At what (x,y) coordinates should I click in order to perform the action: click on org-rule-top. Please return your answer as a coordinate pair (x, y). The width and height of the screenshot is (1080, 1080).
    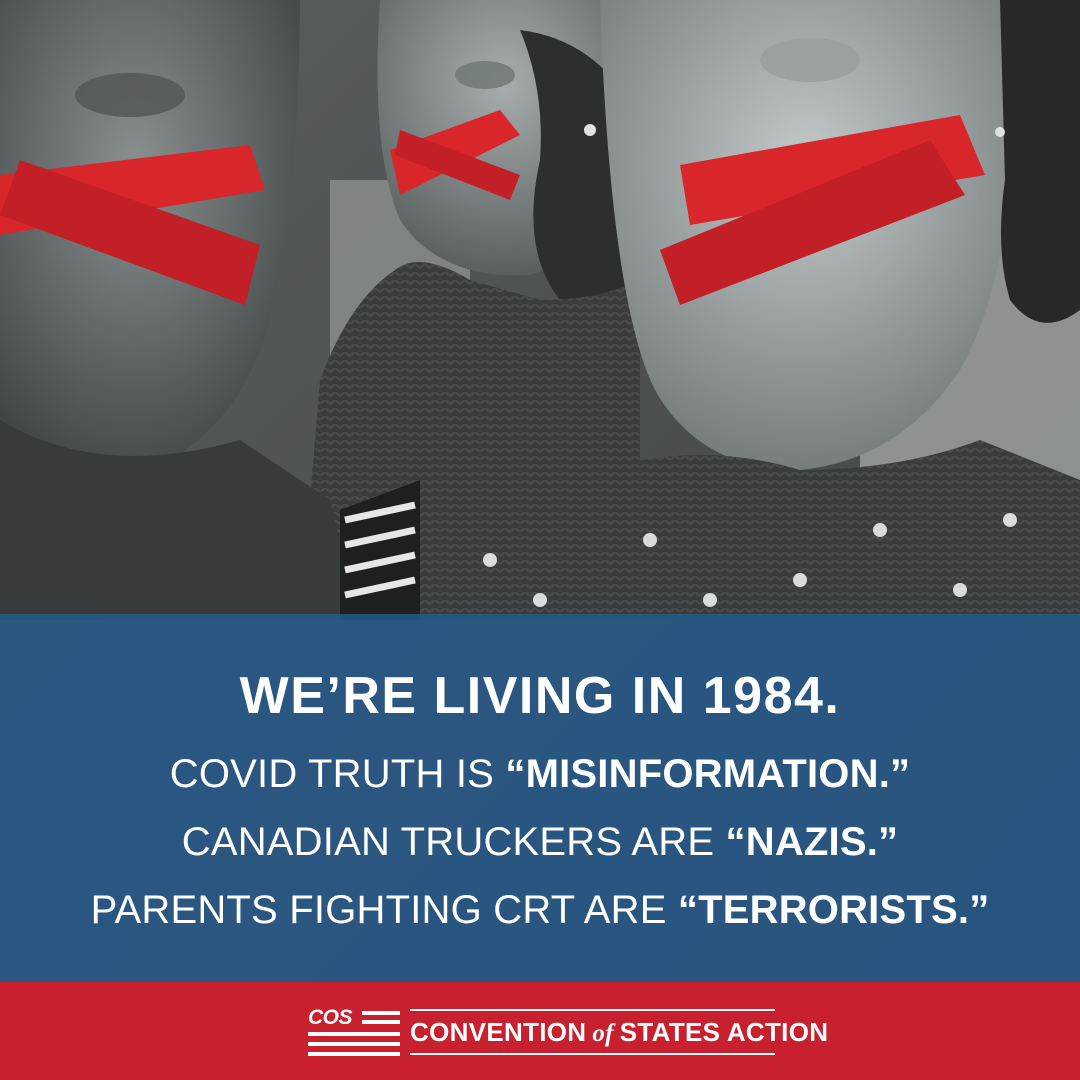
    Looking at the image, I should click on (592, 1010).